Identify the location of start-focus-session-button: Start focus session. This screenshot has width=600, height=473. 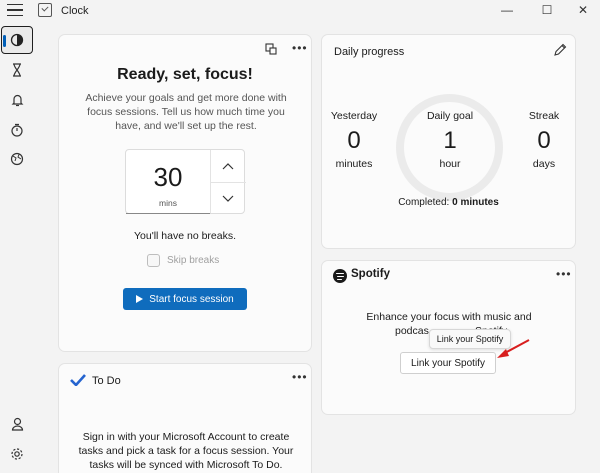
(185, 299).